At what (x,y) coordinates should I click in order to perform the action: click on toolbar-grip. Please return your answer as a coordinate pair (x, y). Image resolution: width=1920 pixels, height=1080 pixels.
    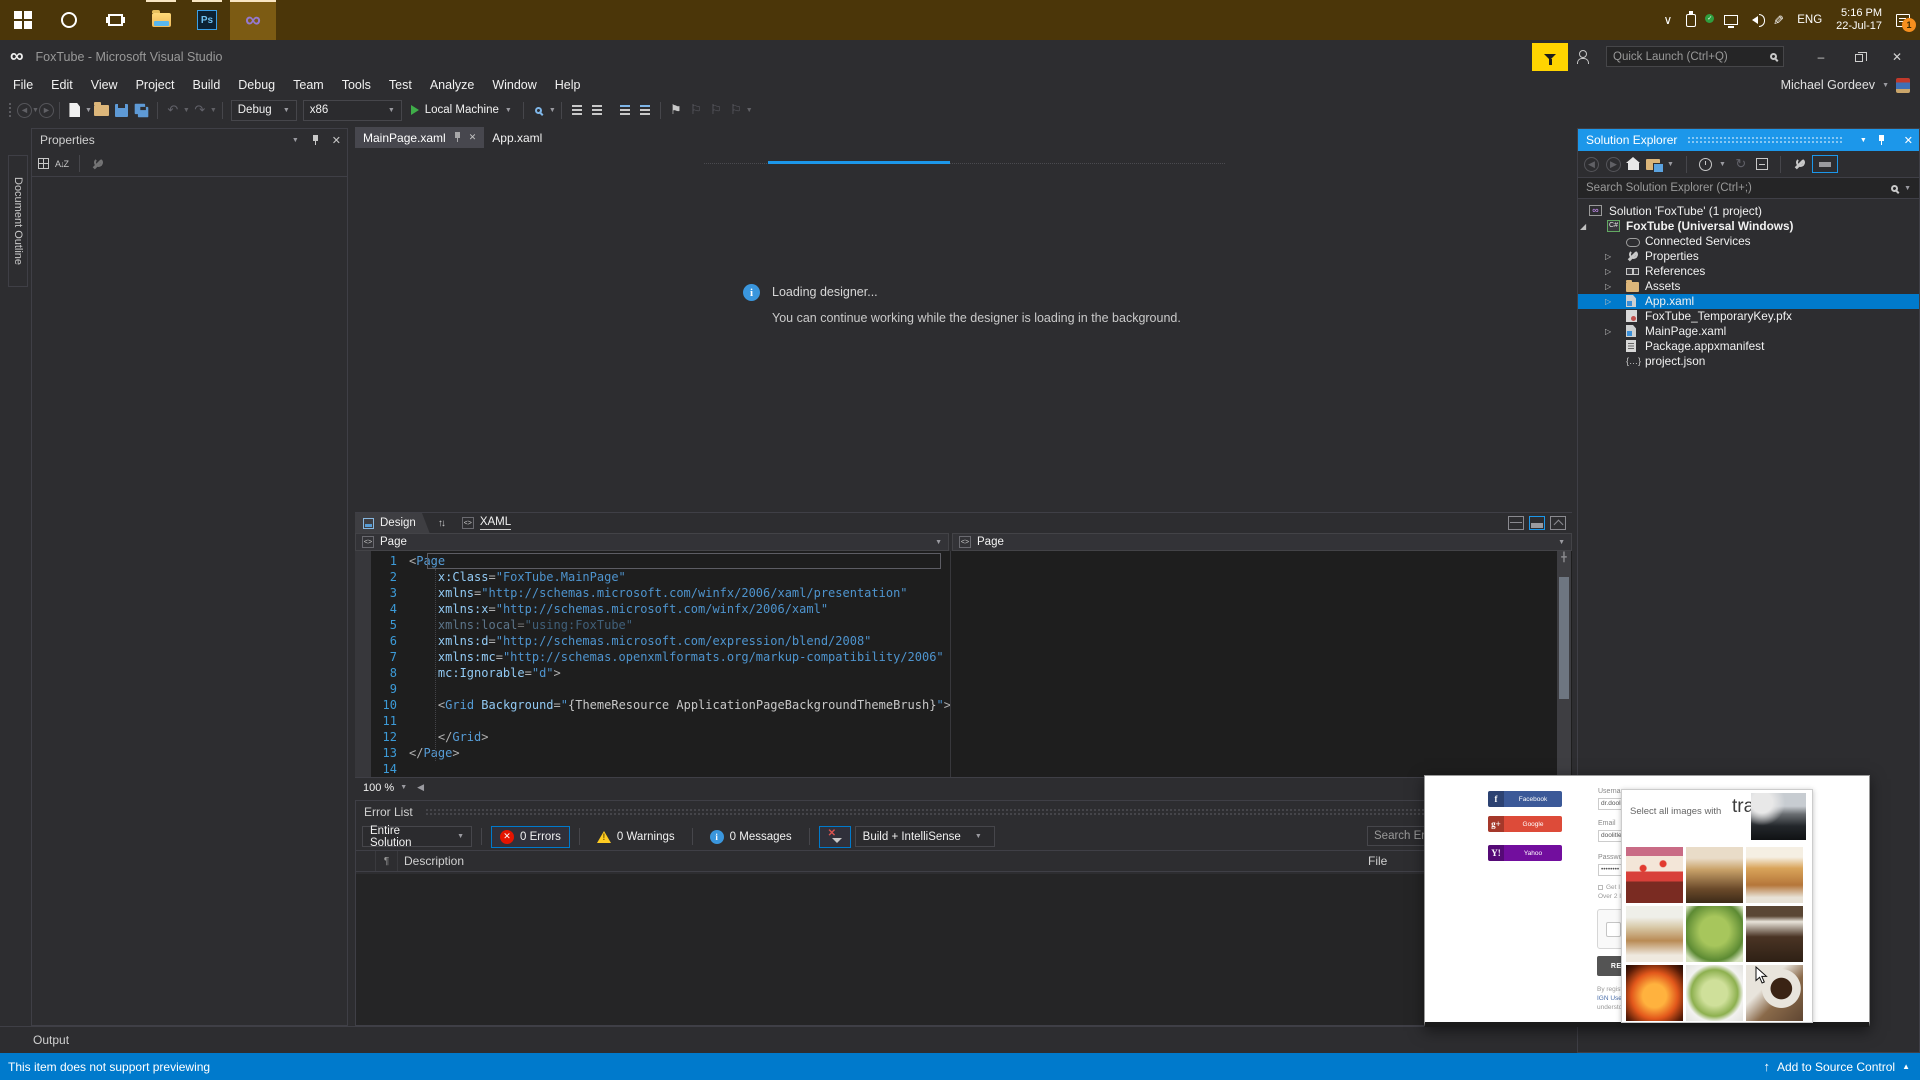
    Looking at the image, I should click on (10, 110).